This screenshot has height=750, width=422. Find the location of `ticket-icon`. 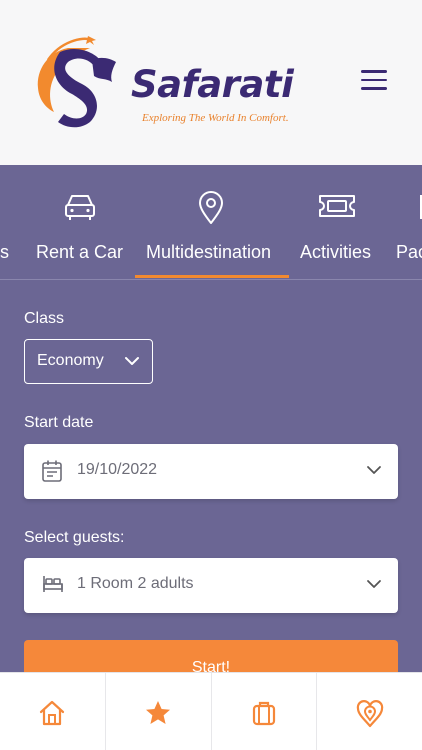

ticket-icon is located at coordinates (337, 206).